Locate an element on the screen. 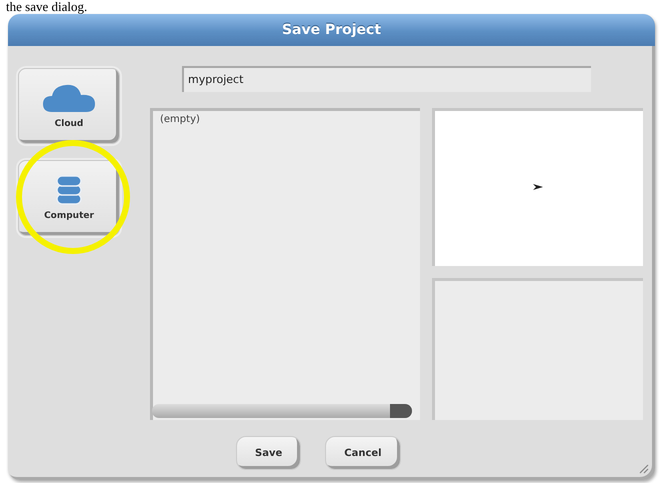 This screenshot has width=663, height=483. source-button: Computer is located at coordinates (69, 198).